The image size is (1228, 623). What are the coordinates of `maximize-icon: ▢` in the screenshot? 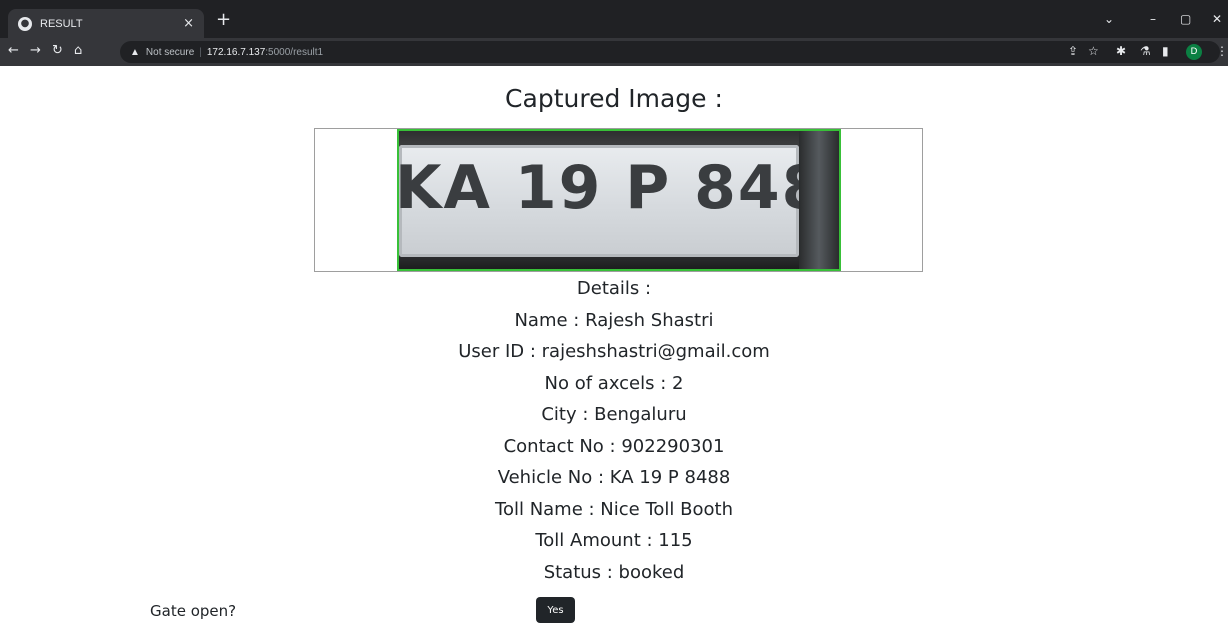 It's located at (1185, 19).